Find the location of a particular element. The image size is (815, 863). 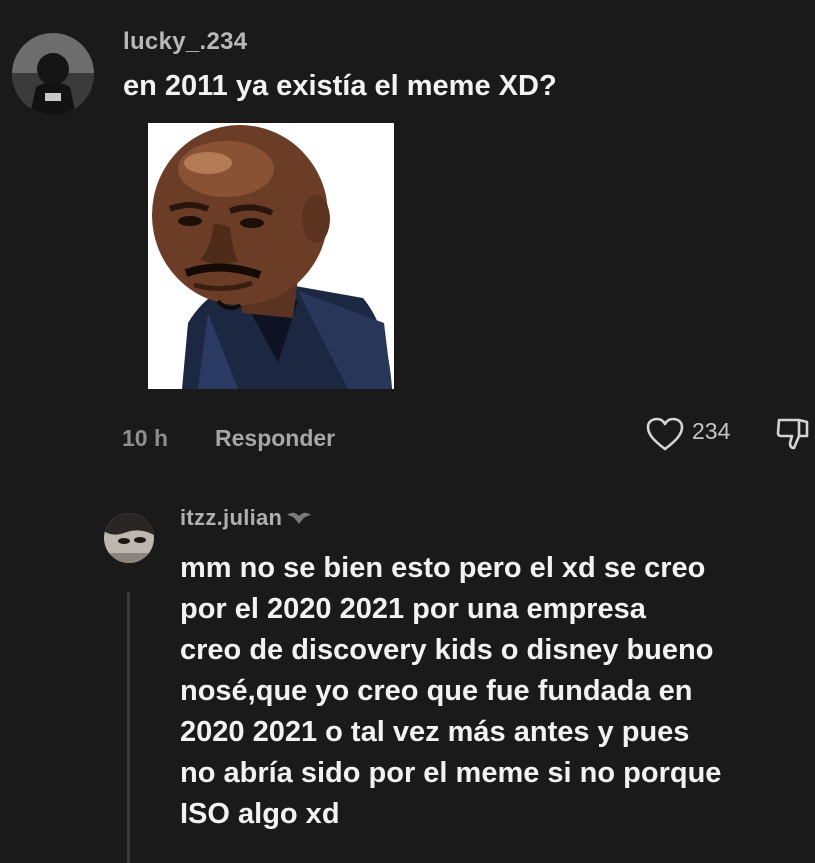

reply-line: nosé,que yo creo que fue fundada en is located at coordinates (436, 691).